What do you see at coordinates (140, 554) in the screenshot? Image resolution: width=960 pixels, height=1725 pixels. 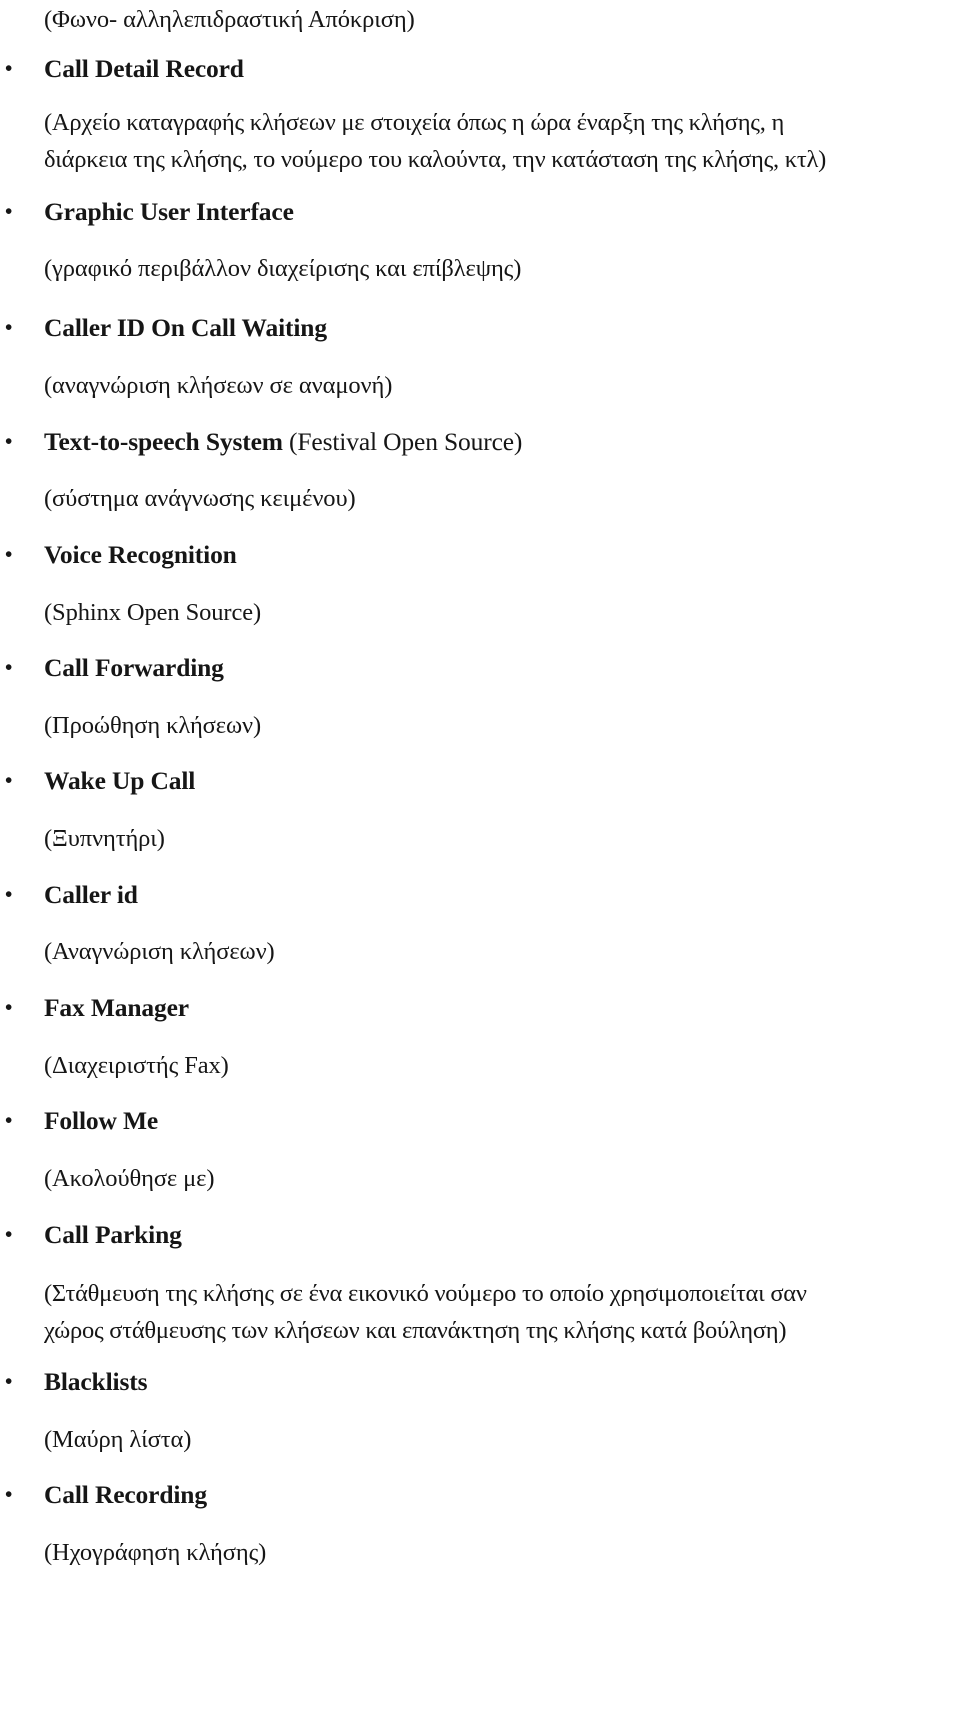 I see `feature-name-text: Voice Recognition` at bounding box center [140, 554].